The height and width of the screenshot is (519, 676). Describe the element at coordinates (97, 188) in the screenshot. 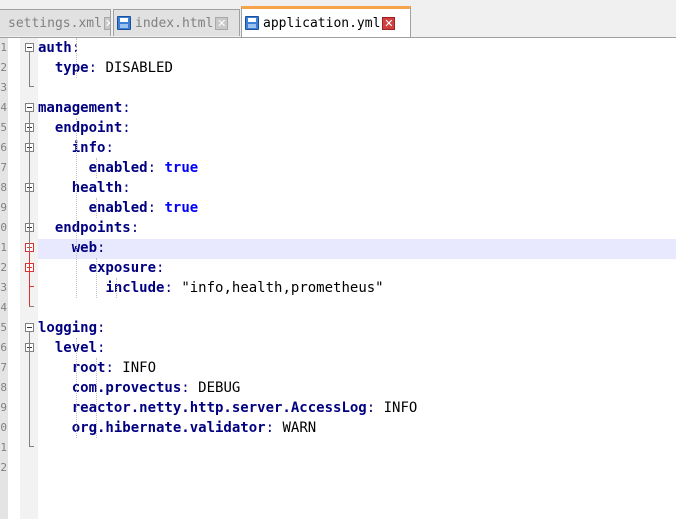

I see `yaml-key: health` at that location.